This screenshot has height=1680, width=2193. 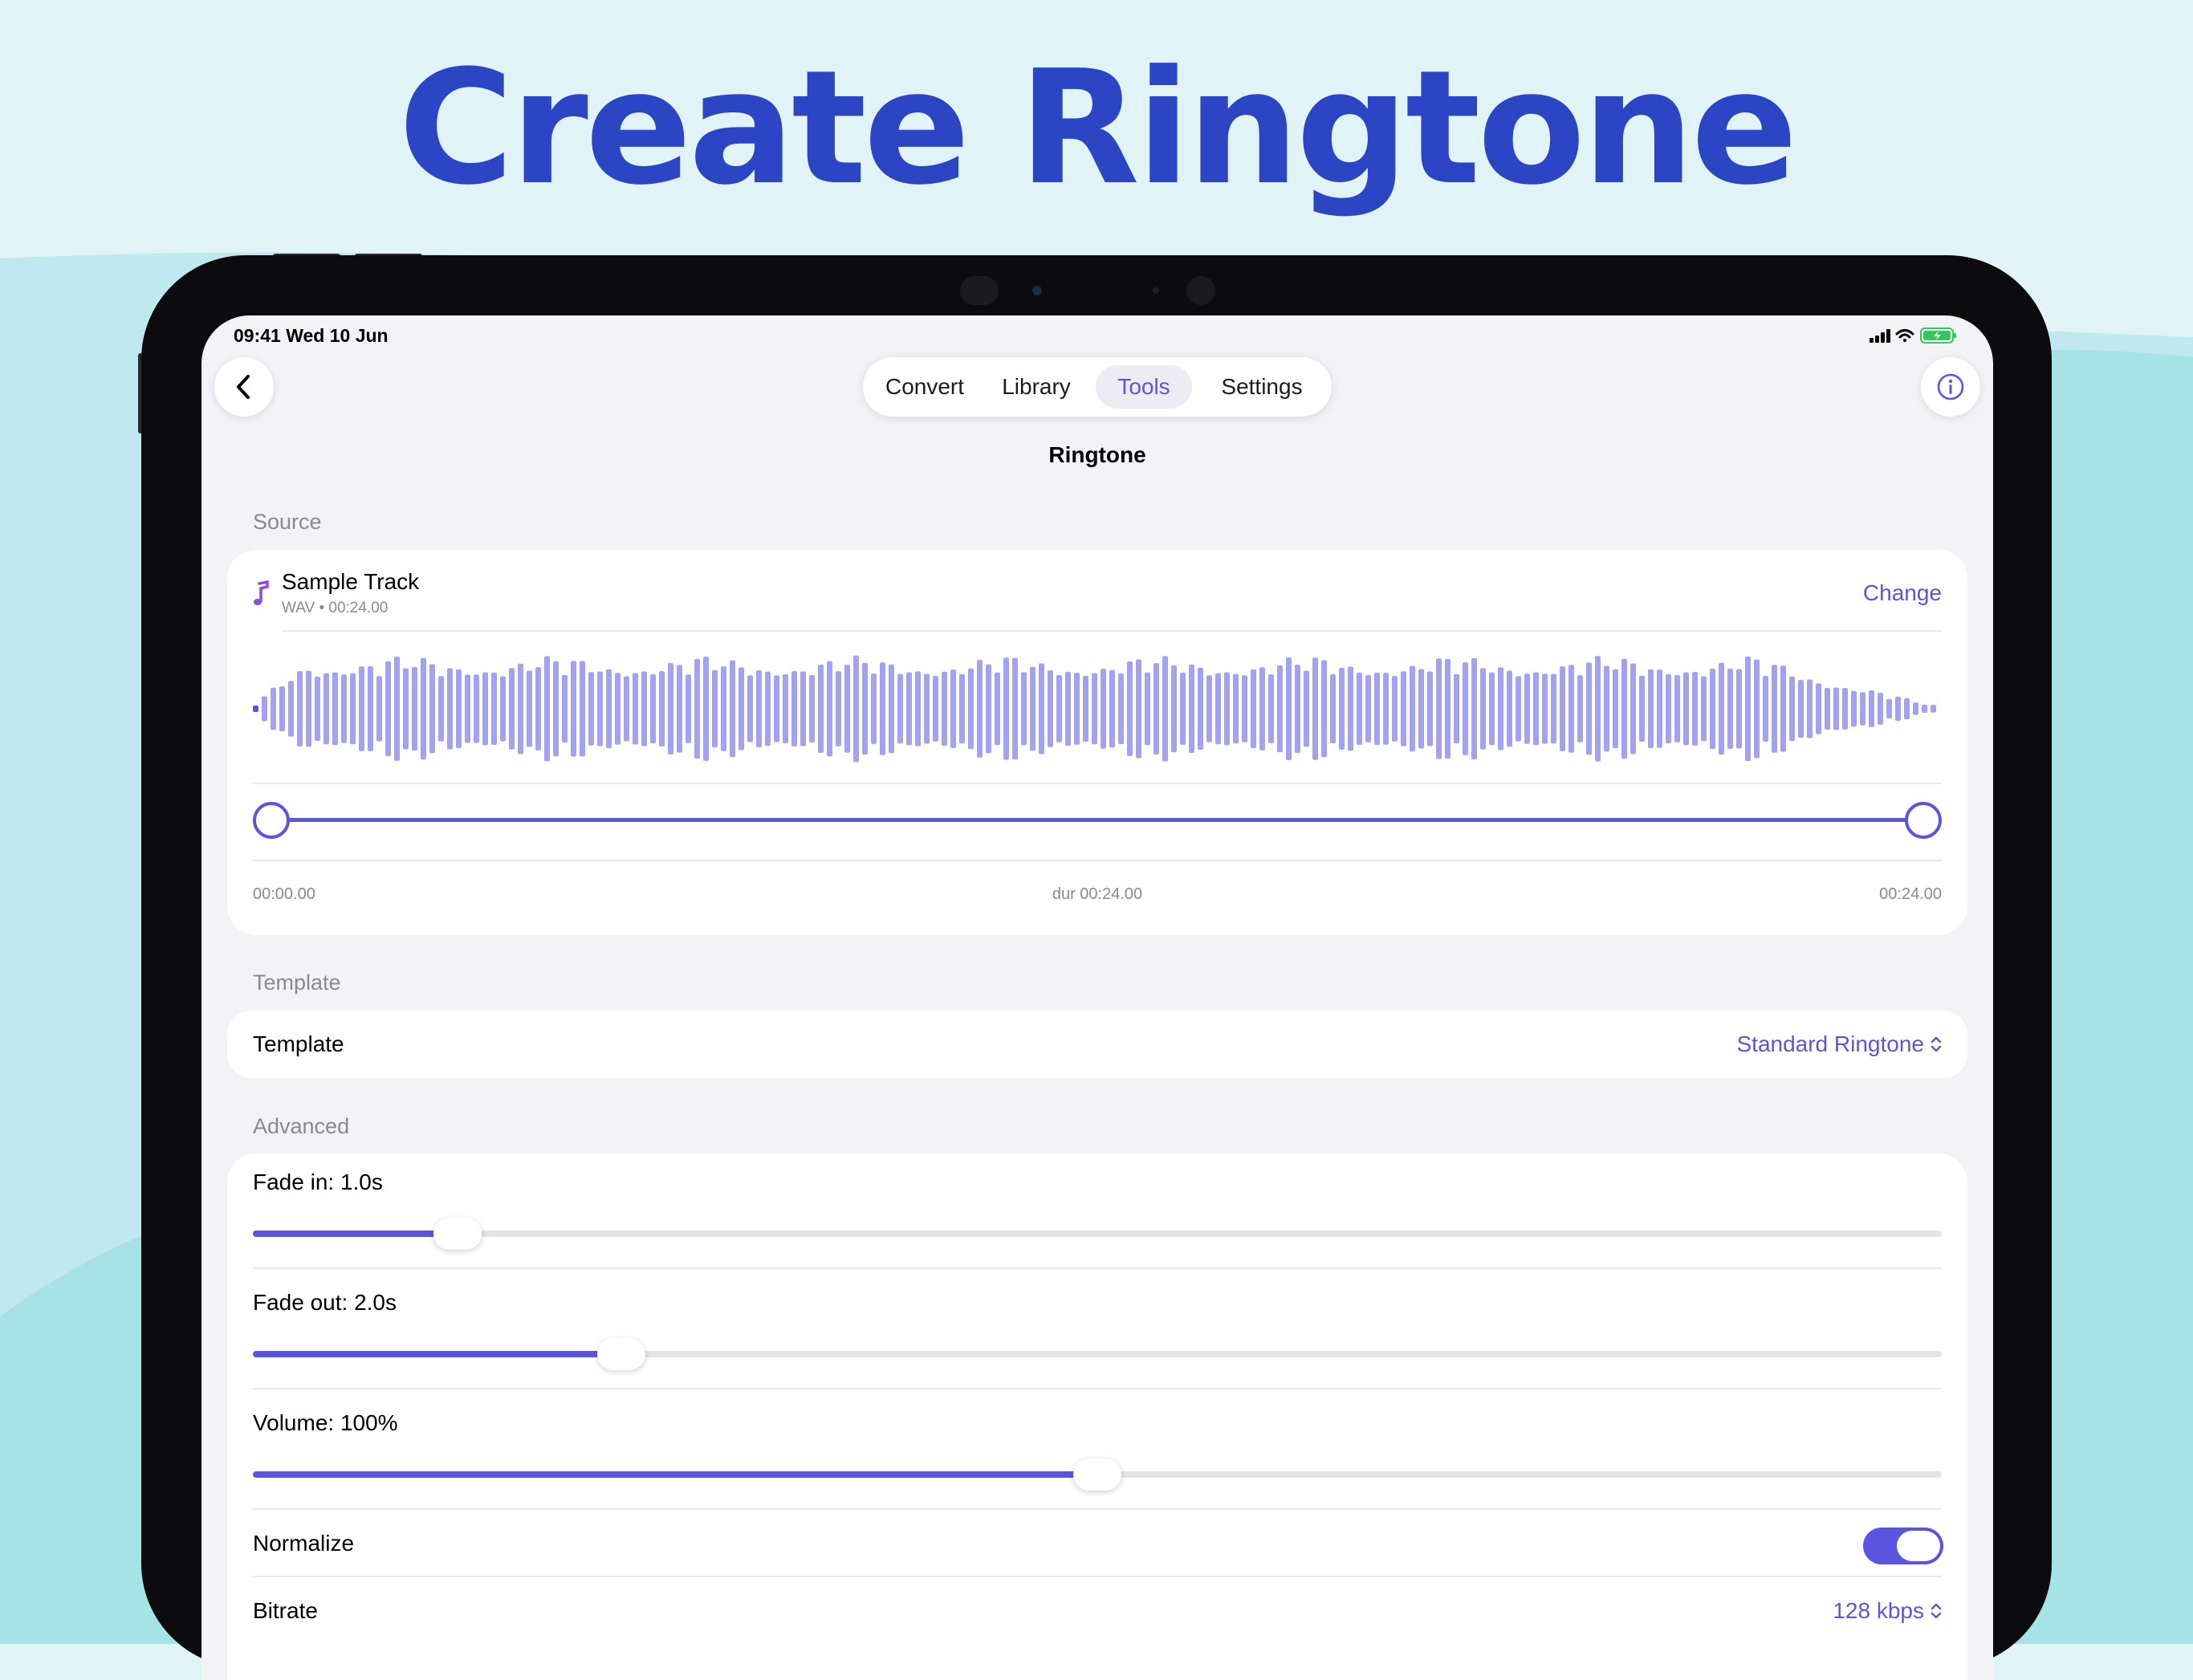 What do you see at coordinates (1923, 821) in the screenshot?
I see `trim-end-handle` at bounding box center [1923, 821].